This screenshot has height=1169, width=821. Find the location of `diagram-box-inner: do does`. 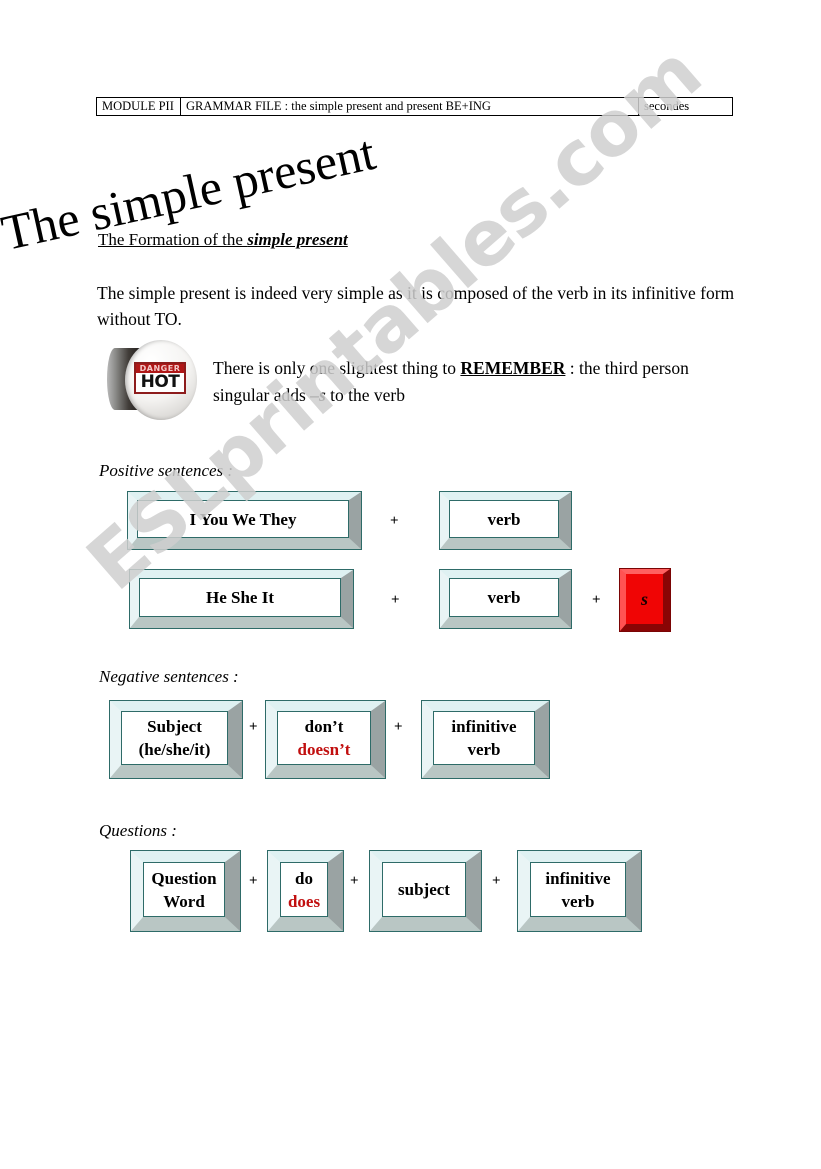

diagram-box-inner: do does is located at coordinates (304, 889).